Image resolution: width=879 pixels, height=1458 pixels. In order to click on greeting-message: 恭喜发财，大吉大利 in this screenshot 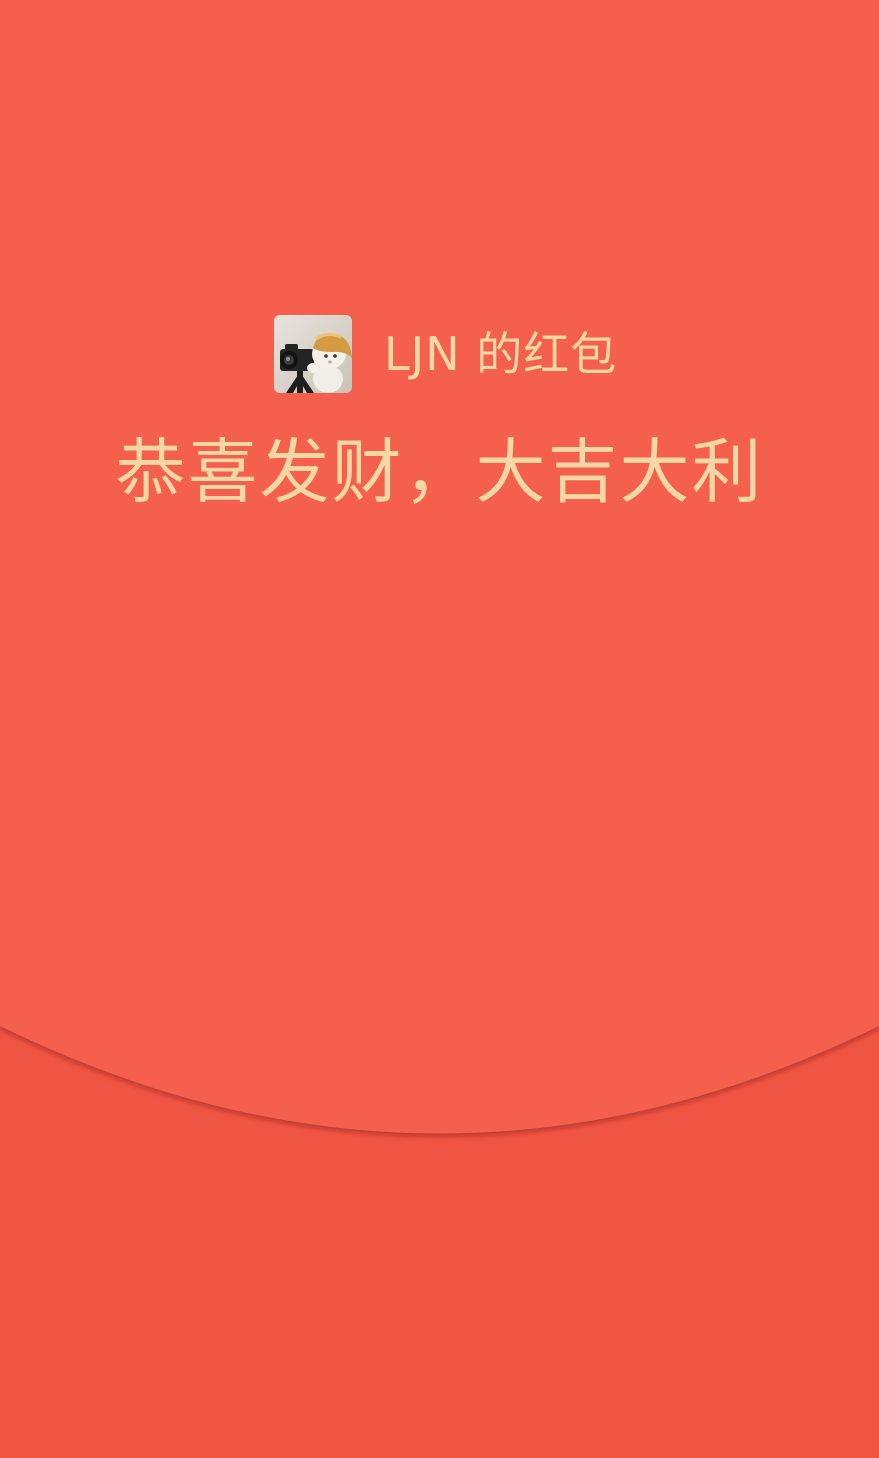, I will do `click(439, 472)`.